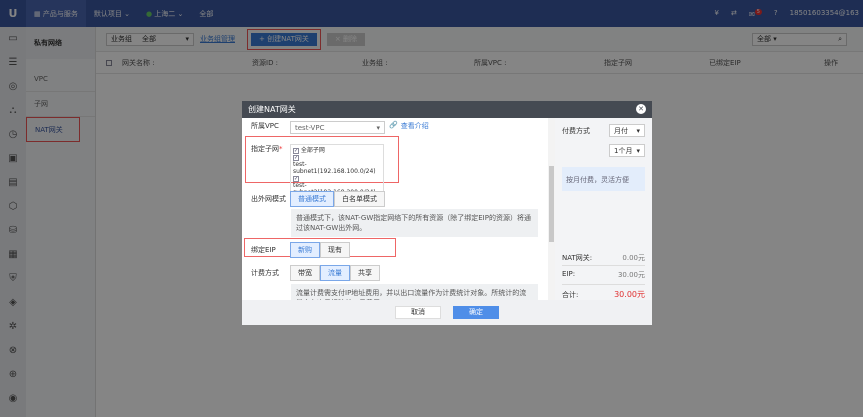 The height and width of the screenshot is (417, 863). What do you see at coordinates (335, 250) in the screenshot?
I see `eip-existing: 现有` at bounding box center [335, 250].